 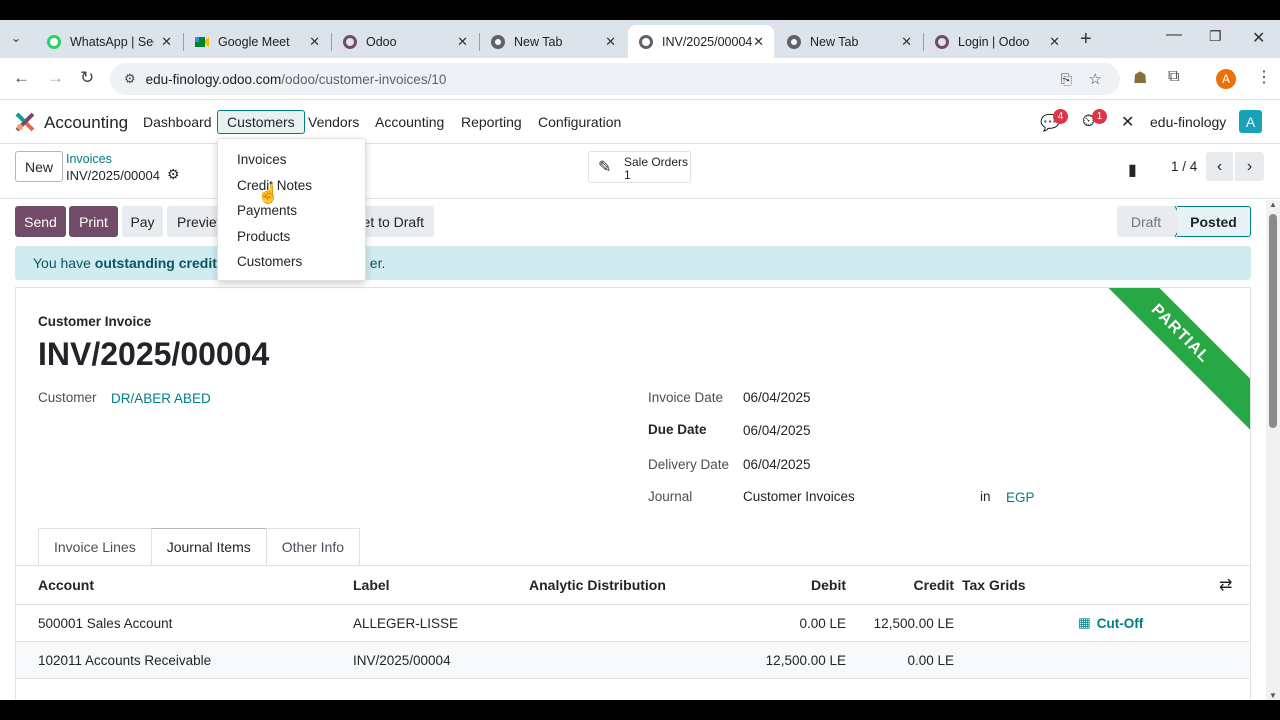 I want to click on tab-search-icon: ⌄, so click(x=16, y=38).